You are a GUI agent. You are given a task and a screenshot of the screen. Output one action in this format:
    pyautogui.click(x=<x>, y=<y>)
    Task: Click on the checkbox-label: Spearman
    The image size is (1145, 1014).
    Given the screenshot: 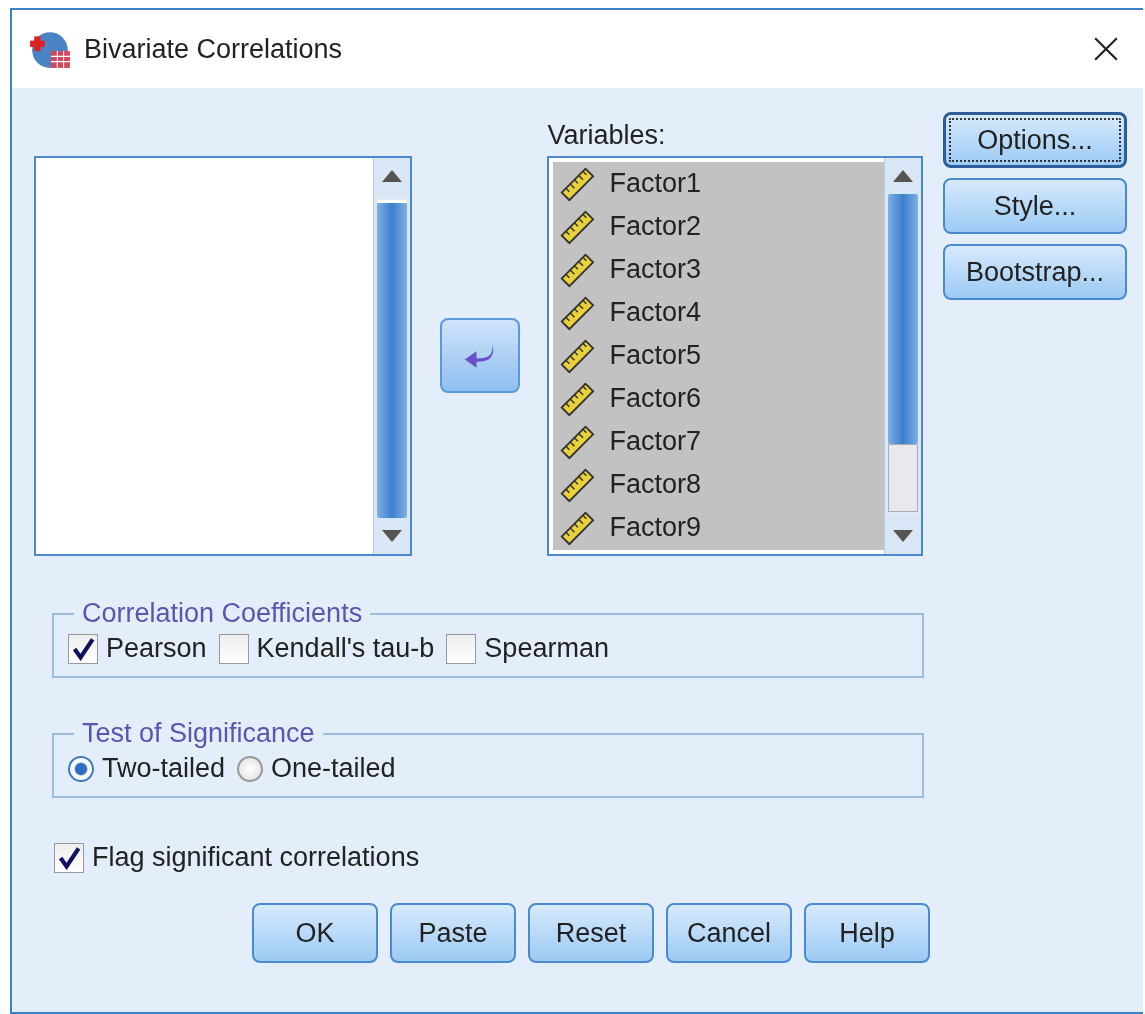 What is the action you would take?
    pyautogui.click(x=546, y=648)
    